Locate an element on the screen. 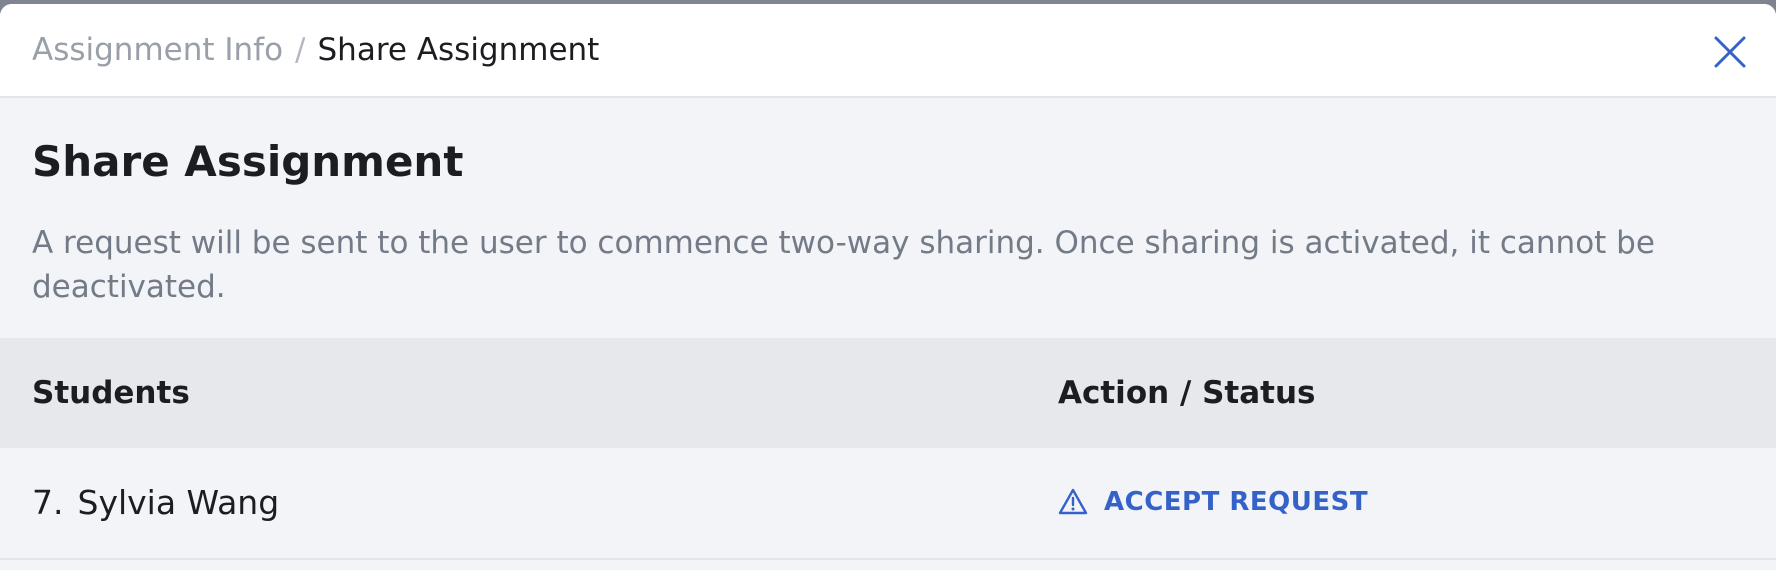  page-title: Share Assignment is located at coordinates (248, 161).